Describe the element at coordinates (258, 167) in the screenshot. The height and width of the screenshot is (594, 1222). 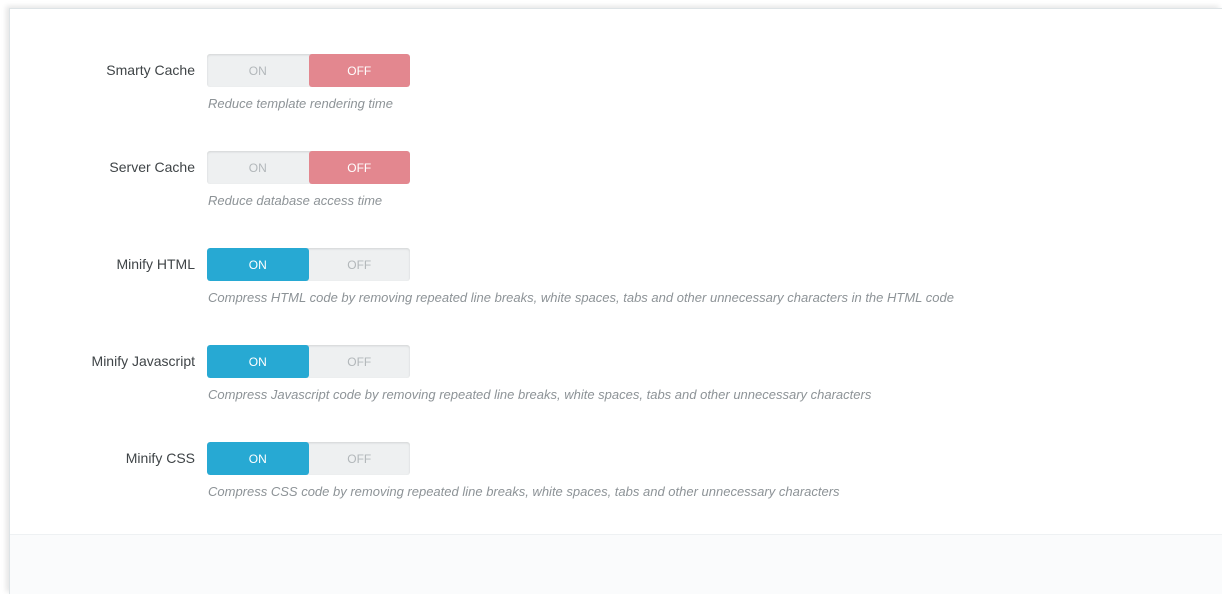
I see `server-cache-on-option: ON` at that location.